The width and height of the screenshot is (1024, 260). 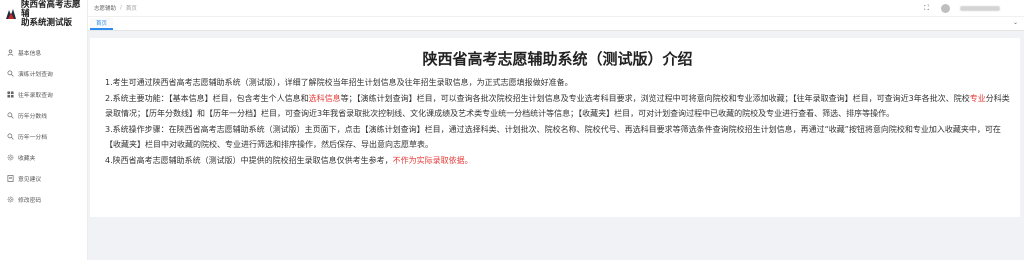 I want to click on sidebar-item-label: 往年录取查询, so click(x=35, y=96).